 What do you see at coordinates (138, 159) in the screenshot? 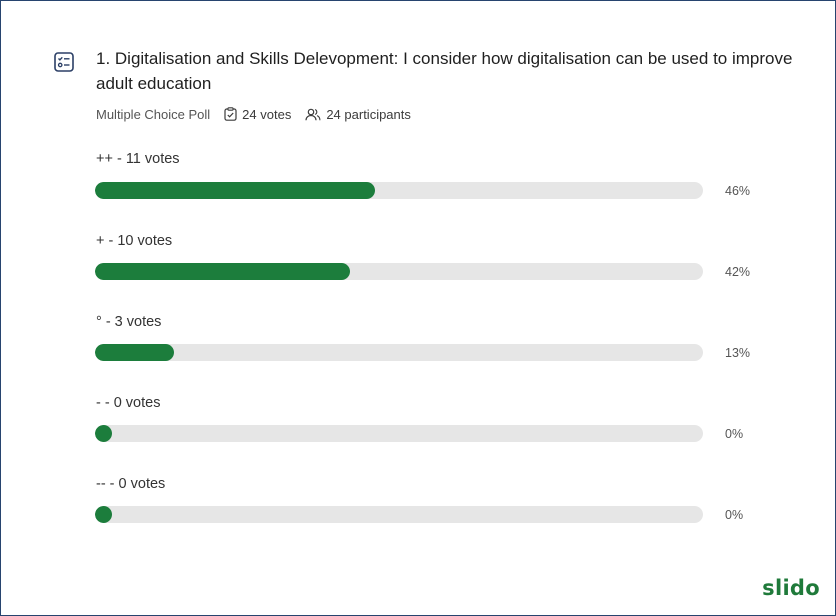
I see `option-label: ++ - 11 votes` at bounding box center [138, 159].